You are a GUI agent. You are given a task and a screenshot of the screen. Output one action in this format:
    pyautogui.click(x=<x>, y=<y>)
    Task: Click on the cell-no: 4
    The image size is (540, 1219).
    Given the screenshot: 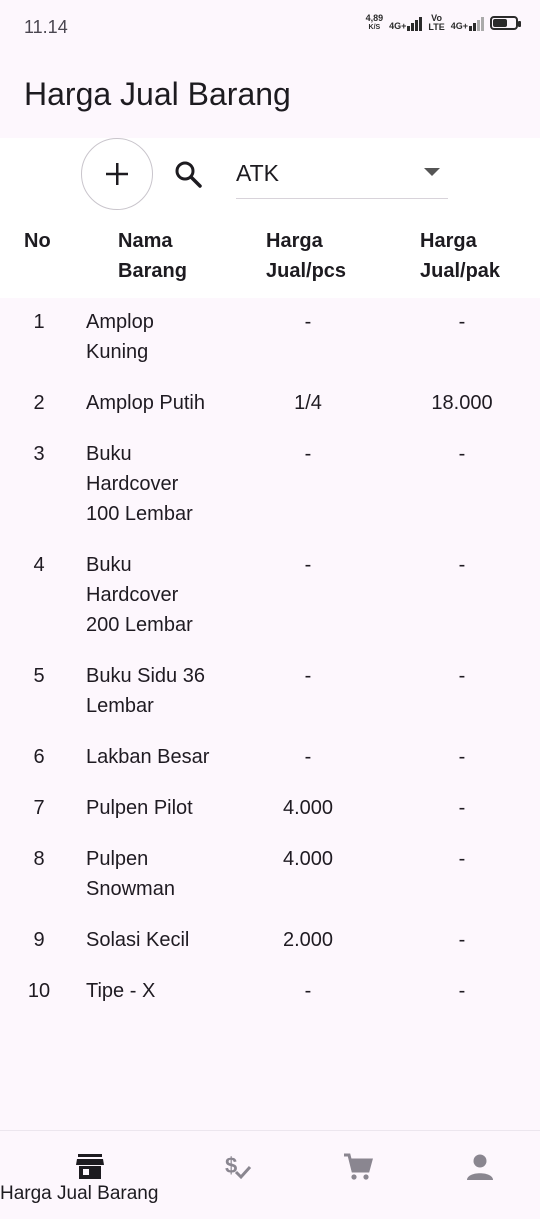 What is the action you would take?
    pyautogui.click(x=39, y=565)
    